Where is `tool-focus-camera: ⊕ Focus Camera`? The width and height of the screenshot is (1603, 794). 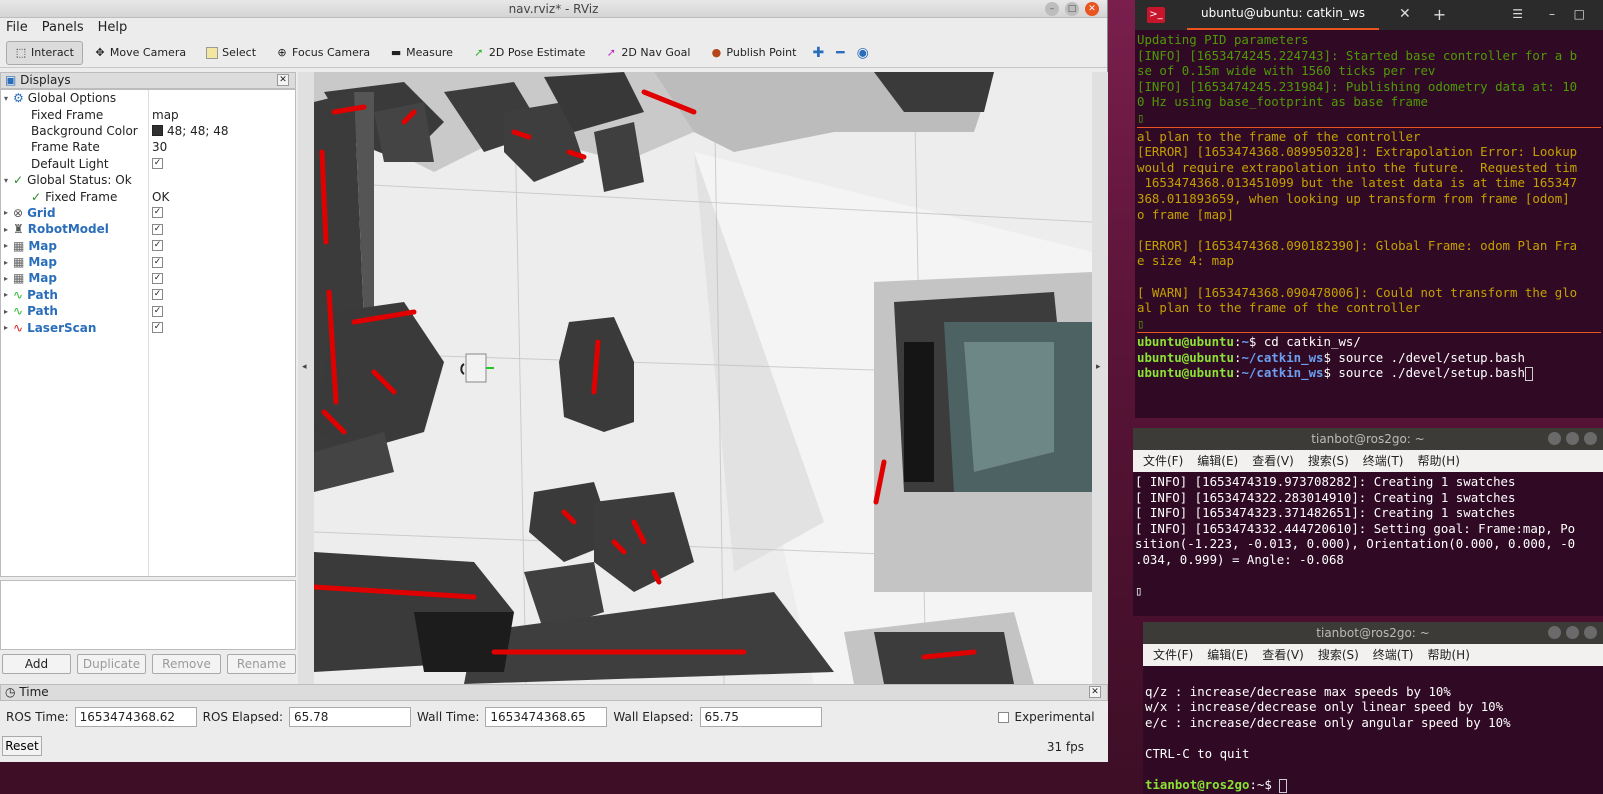
tool-focus-camera: ⊕ Focus Camera is located at coordinates (323, 53).